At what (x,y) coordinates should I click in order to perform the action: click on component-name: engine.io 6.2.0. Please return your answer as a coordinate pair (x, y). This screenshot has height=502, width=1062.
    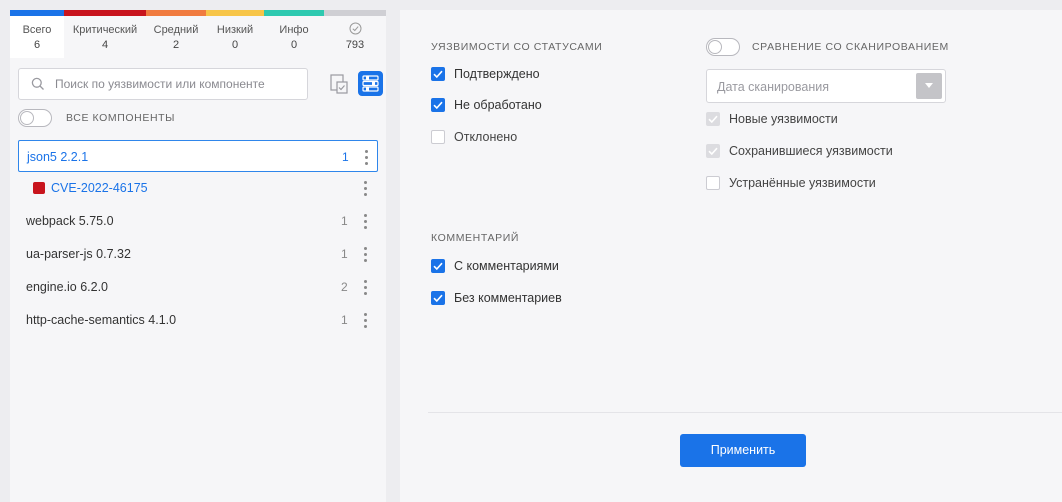
    Looking at the image, I should click on (67, 287).